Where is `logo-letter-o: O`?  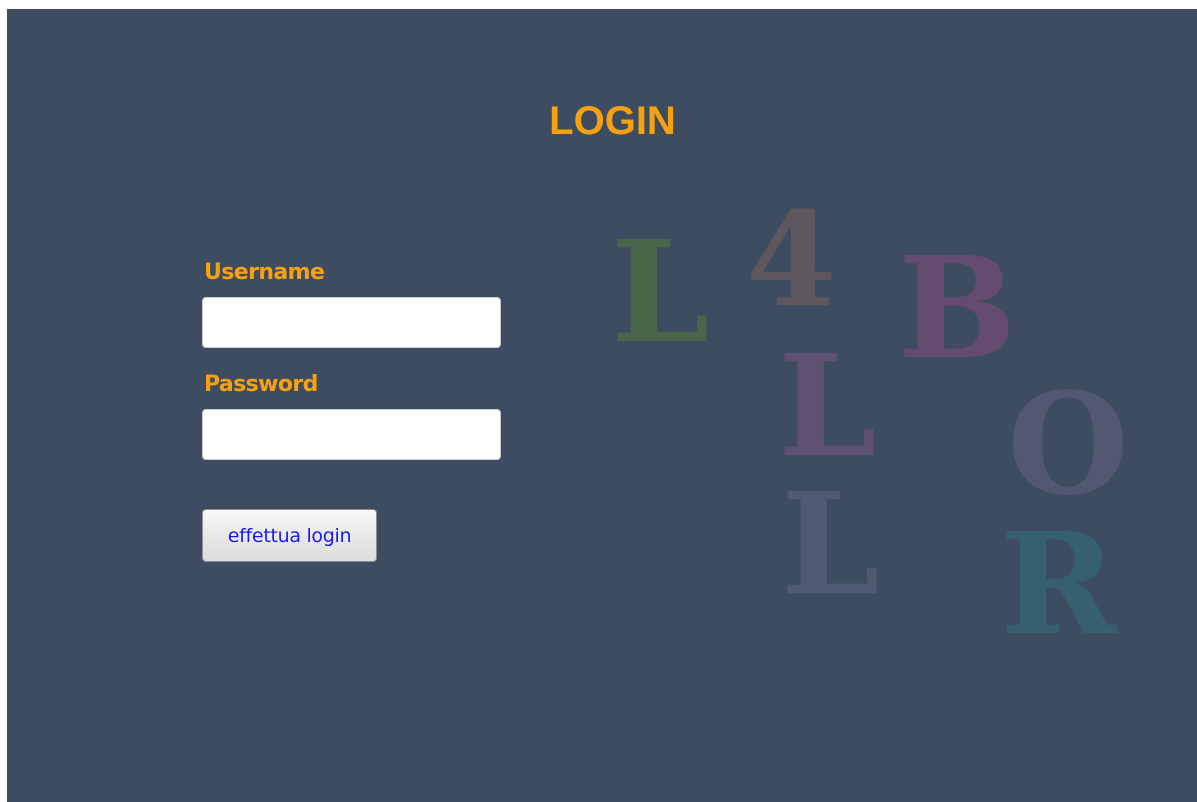
logo-letter-o: O is located at coordinates (1068, 445).